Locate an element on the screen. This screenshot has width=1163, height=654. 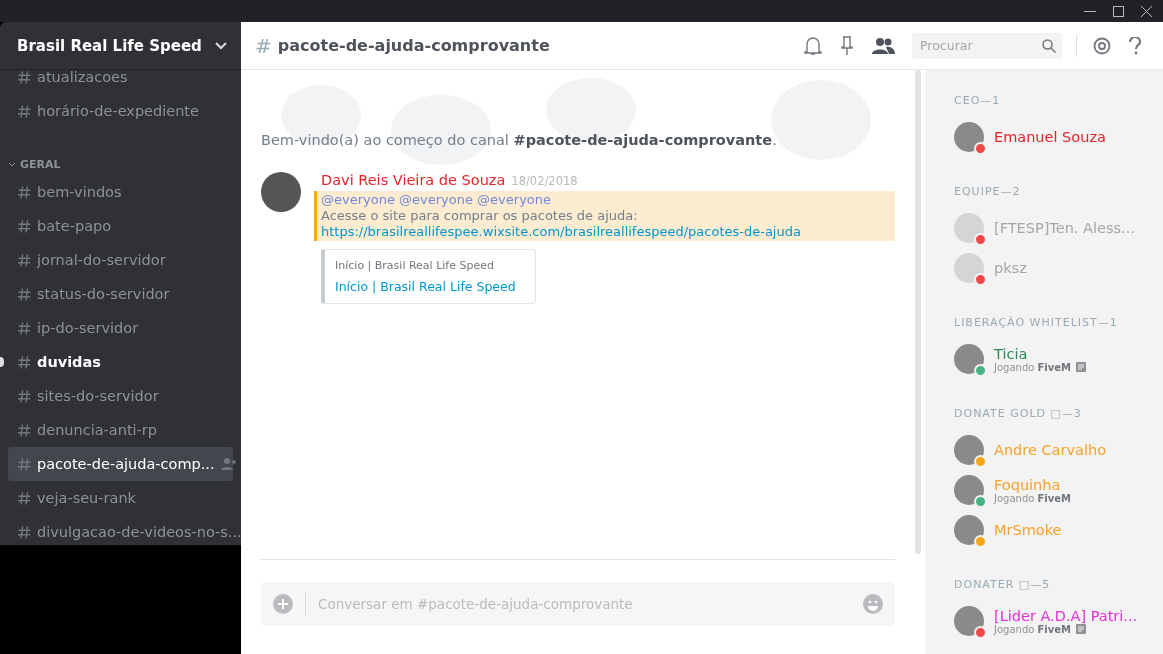
maximize-icon is located at coordinates (1118, 11).